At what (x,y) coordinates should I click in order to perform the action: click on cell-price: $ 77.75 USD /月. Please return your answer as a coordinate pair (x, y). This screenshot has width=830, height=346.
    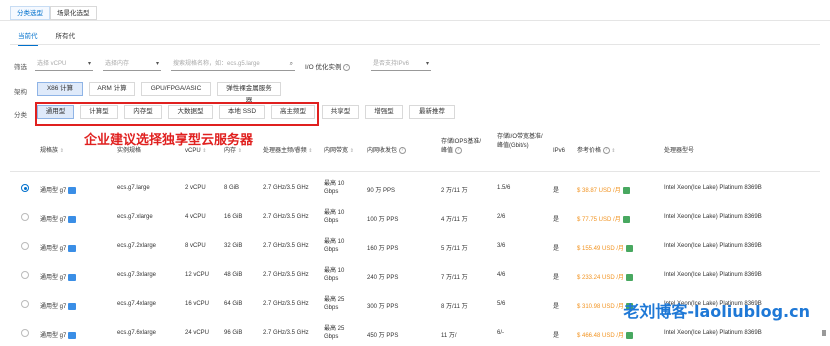
    Looking at the image, I should click on (603, 218).